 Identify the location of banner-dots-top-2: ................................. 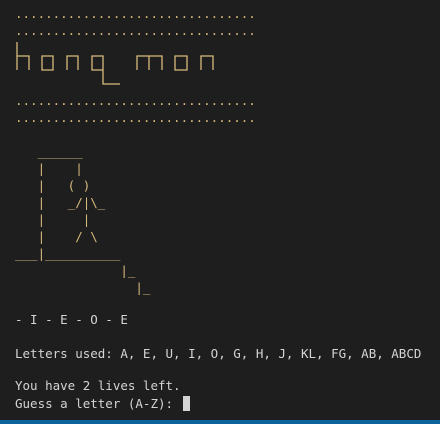
(135, 30).